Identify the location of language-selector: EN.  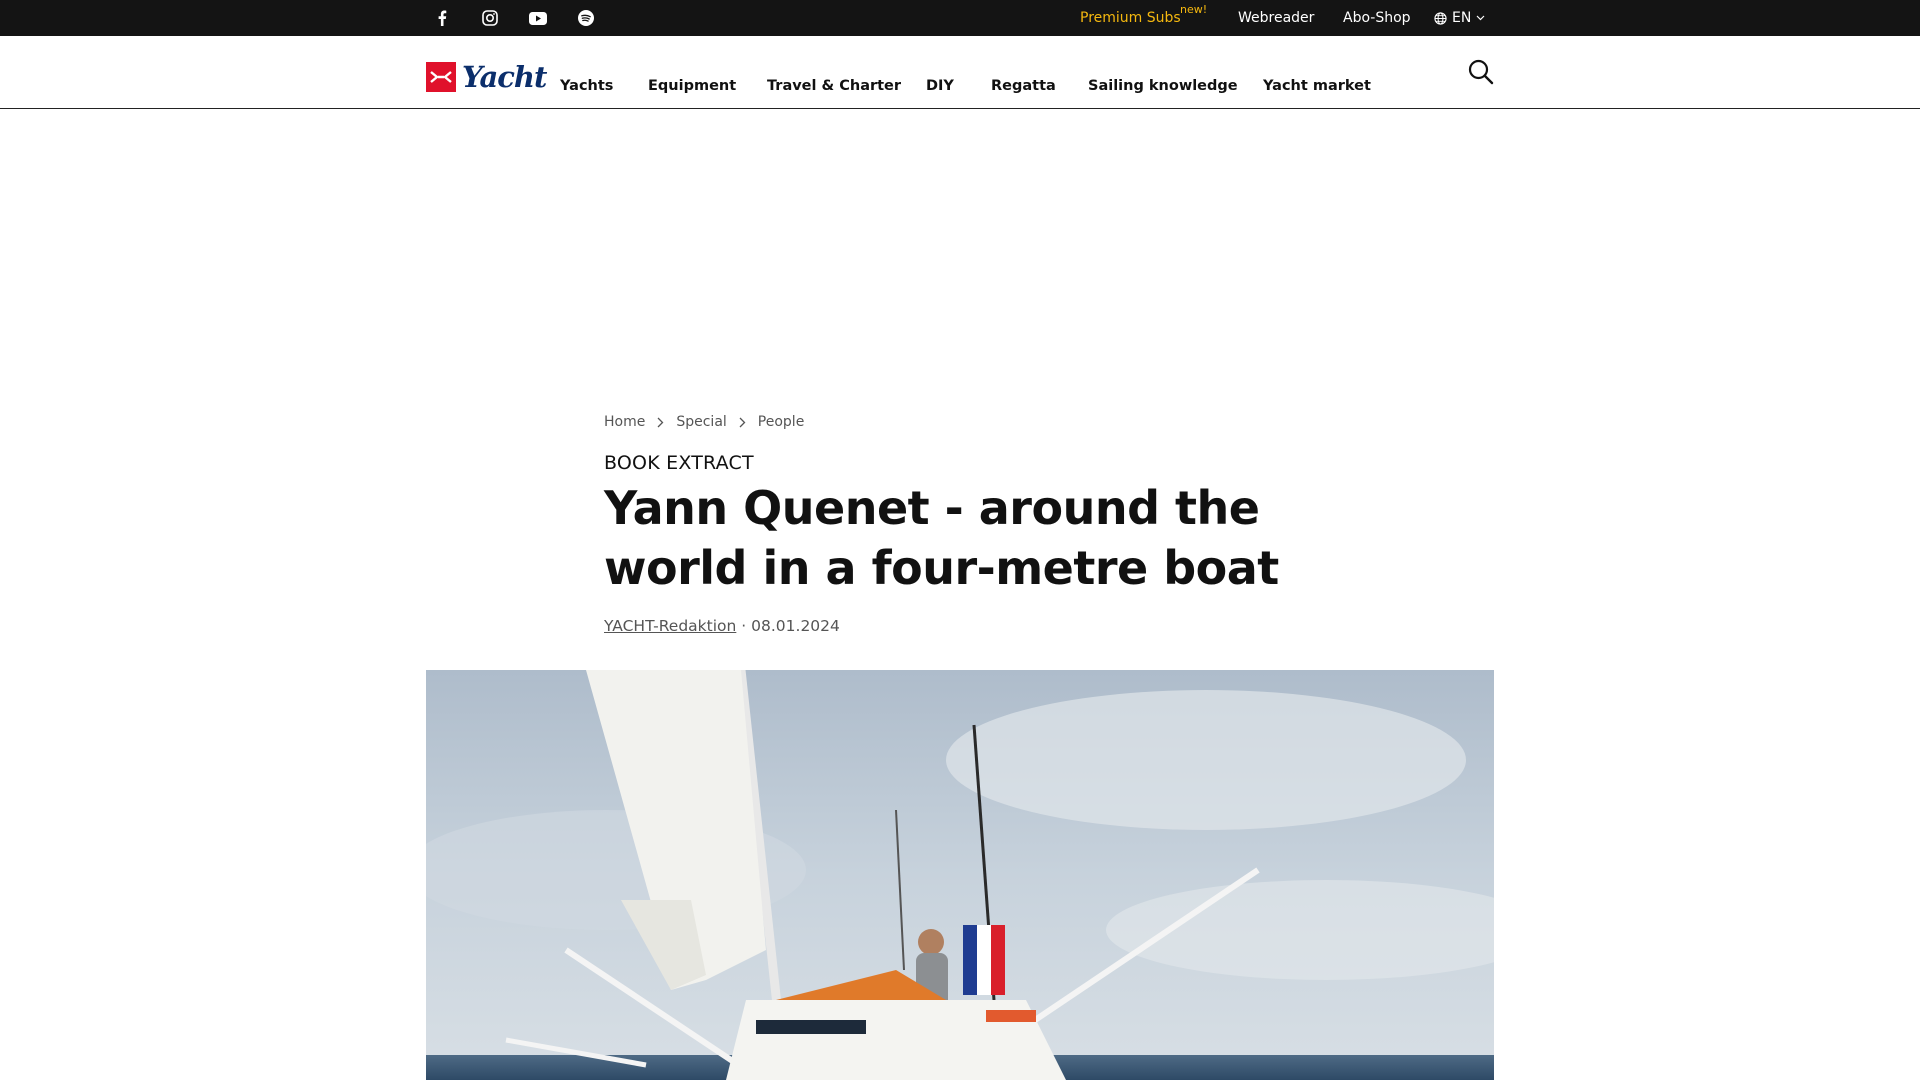
(1459, 18).